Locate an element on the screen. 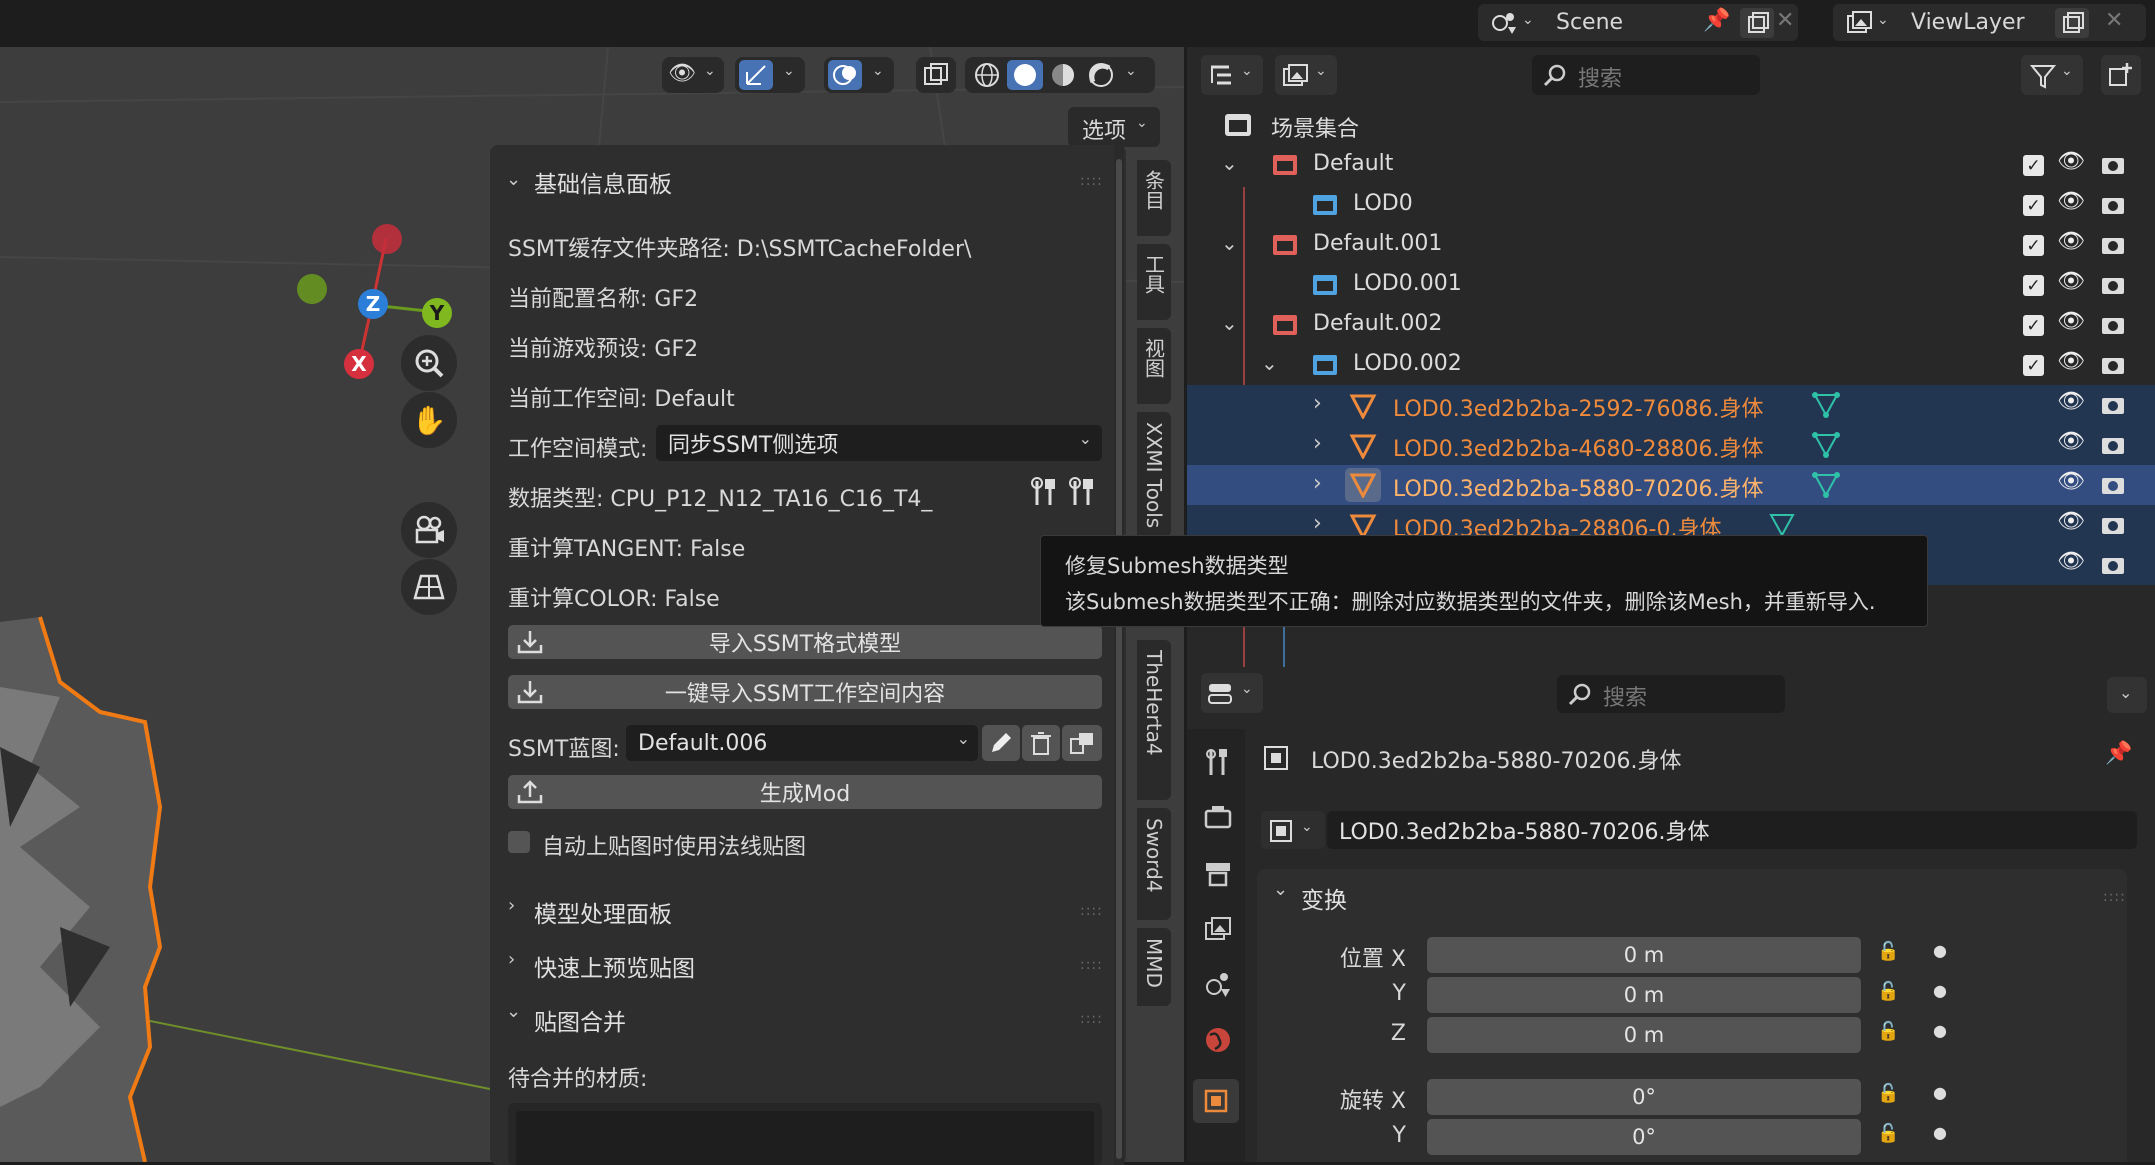 The image size is (2155, 1165). visibility-dropdown: 👁 ⌄ is located at coordinates (693, 75).